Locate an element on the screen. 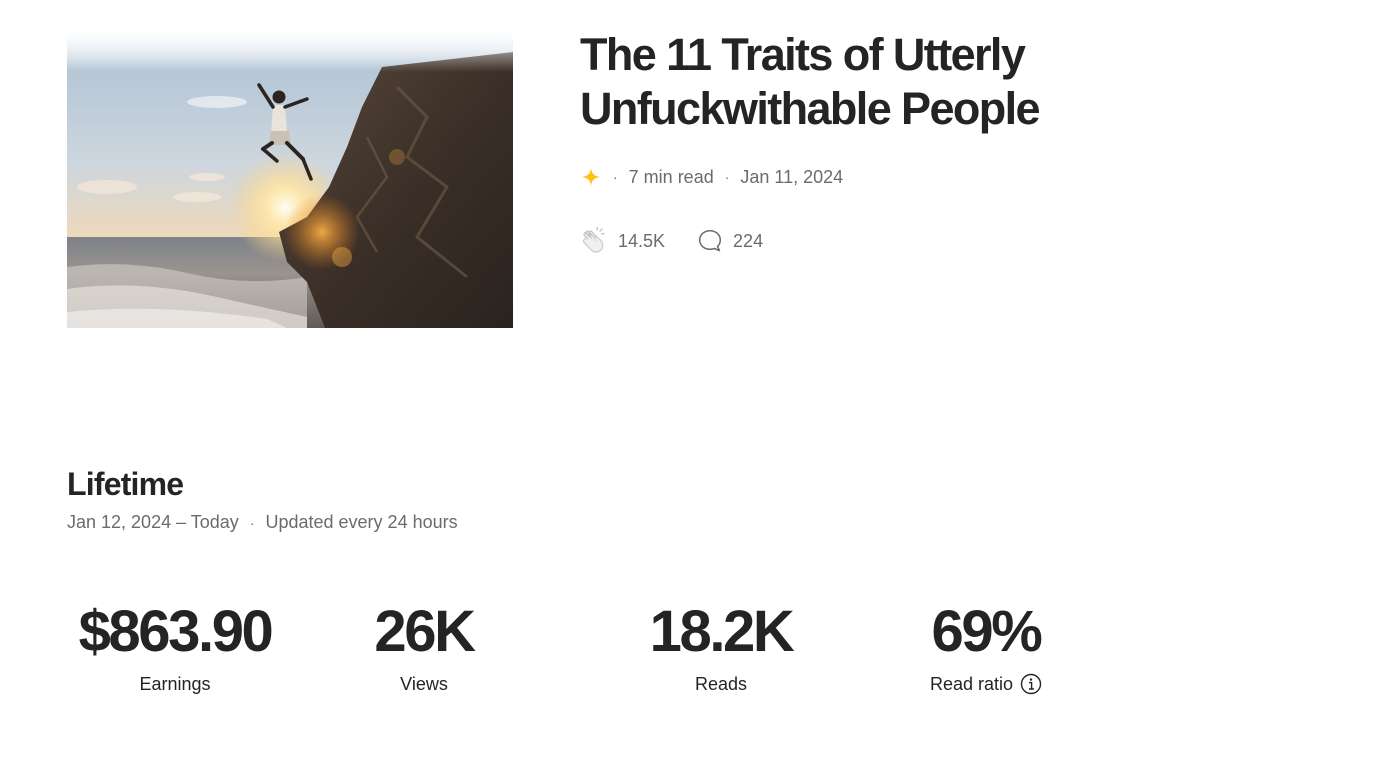  metric-label: Reads is located at coordinates (721, 684).